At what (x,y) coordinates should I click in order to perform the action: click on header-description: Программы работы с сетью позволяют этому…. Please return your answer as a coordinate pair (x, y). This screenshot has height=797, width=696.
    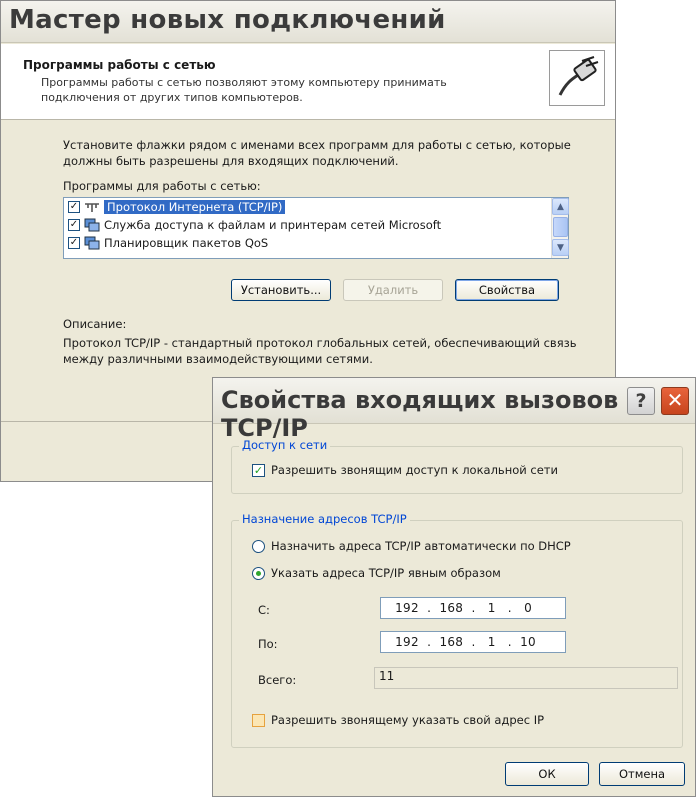
    Looking at the image, I should click on (244, 90).